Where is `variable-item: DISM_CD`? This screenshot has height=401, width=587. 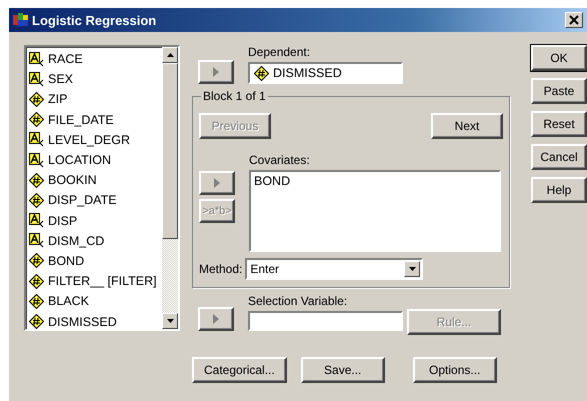 variable-item: DISM_CD is located at coordinates (95, 240).